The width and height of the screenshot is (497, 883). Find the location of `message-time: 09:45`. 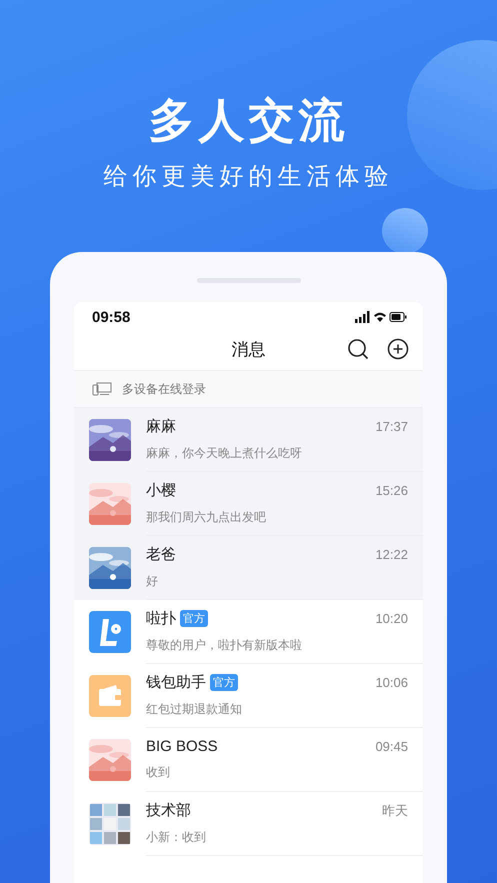

message-time: 09:45 is located at coordinates (391, 746).